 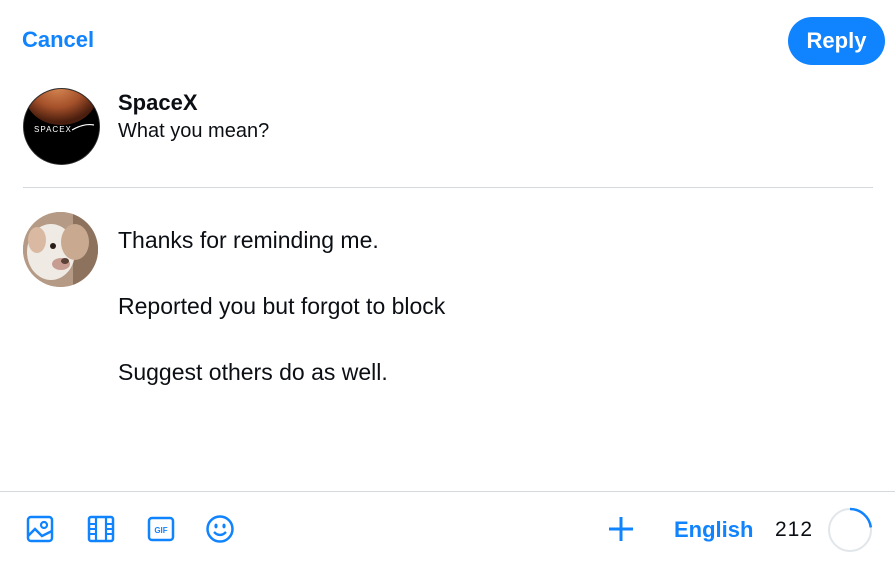 I want to click on character-progress-ring, so click(x=850, y=530).